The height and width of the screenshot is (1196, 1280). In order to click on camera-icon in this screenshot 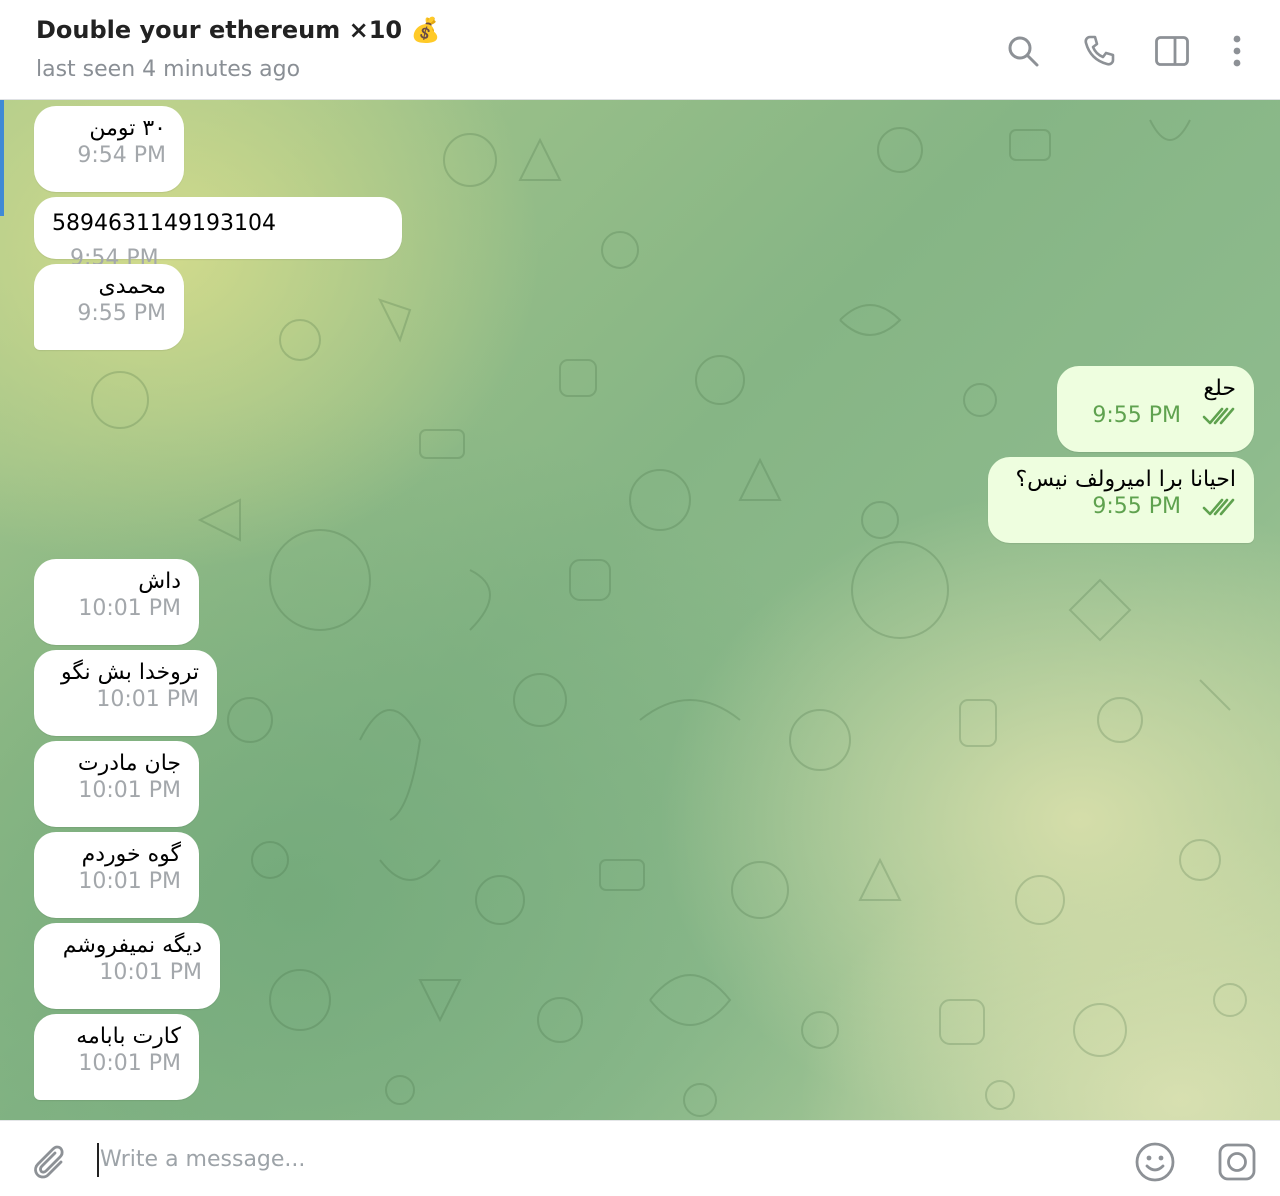, I will do `click(1237, 1162)`.